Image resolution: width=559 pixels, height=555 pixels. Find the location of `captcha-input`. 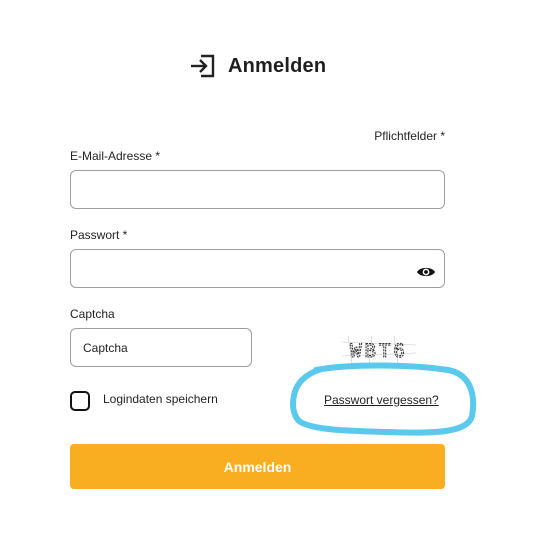

captcha-input is located at coordinates (161, 347).